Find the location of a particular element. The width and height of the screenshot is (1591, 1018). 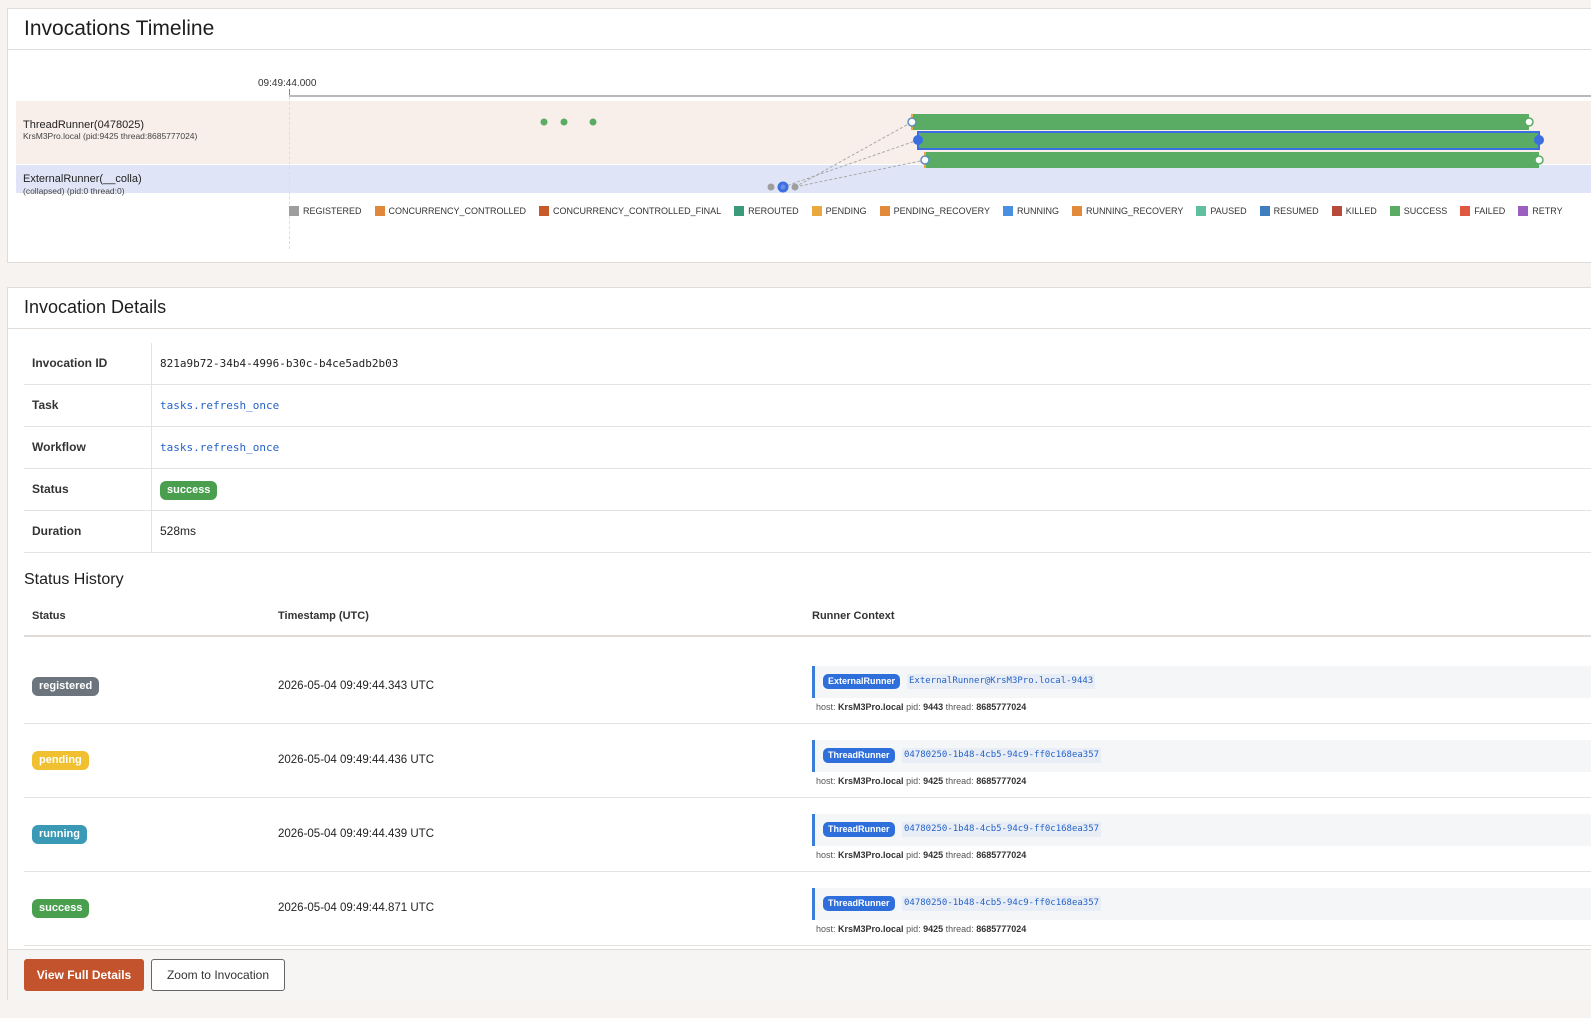

legend-label: CONCURRENCY_CONTROLLED is located at coordinates (457, 211).